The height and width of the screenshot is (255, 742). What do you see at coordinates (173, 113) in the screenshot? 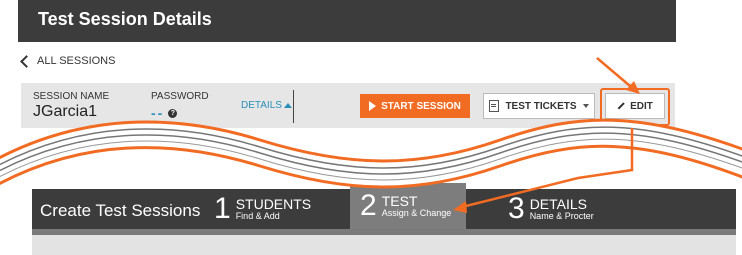
I see `help-icon: ?` at bounding box center [173, 113].